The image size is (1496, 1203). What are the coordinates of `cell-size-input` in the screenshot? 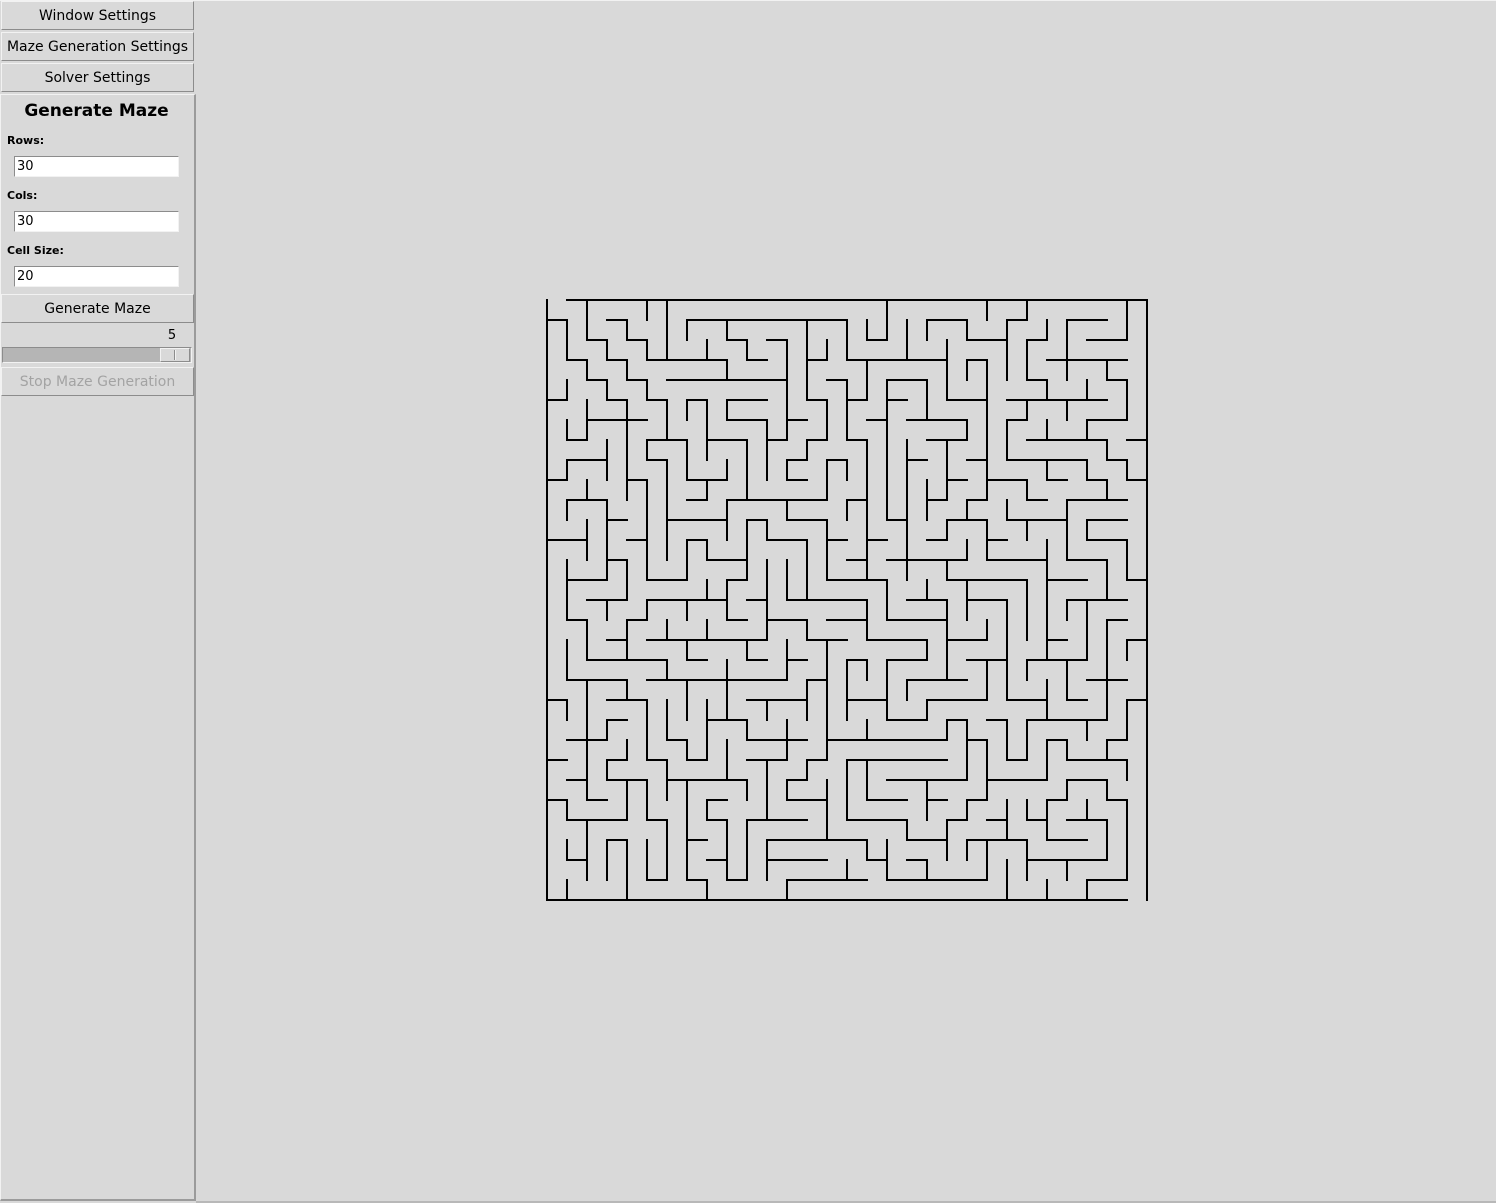 It's located at (96, 276).